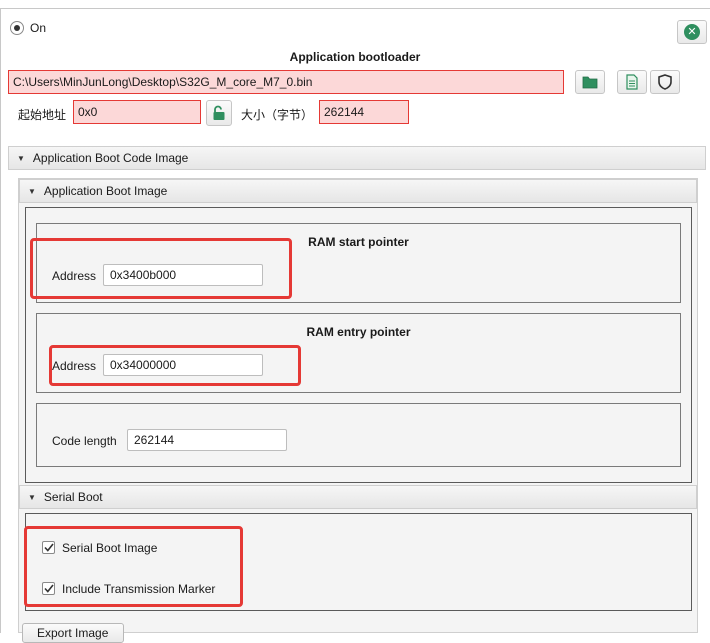 The image size is (710, 643). What do you see at coordinates (175, 365) in the screenshot?
I see `ram-entry-highlight` at bounding box center [175, 365].